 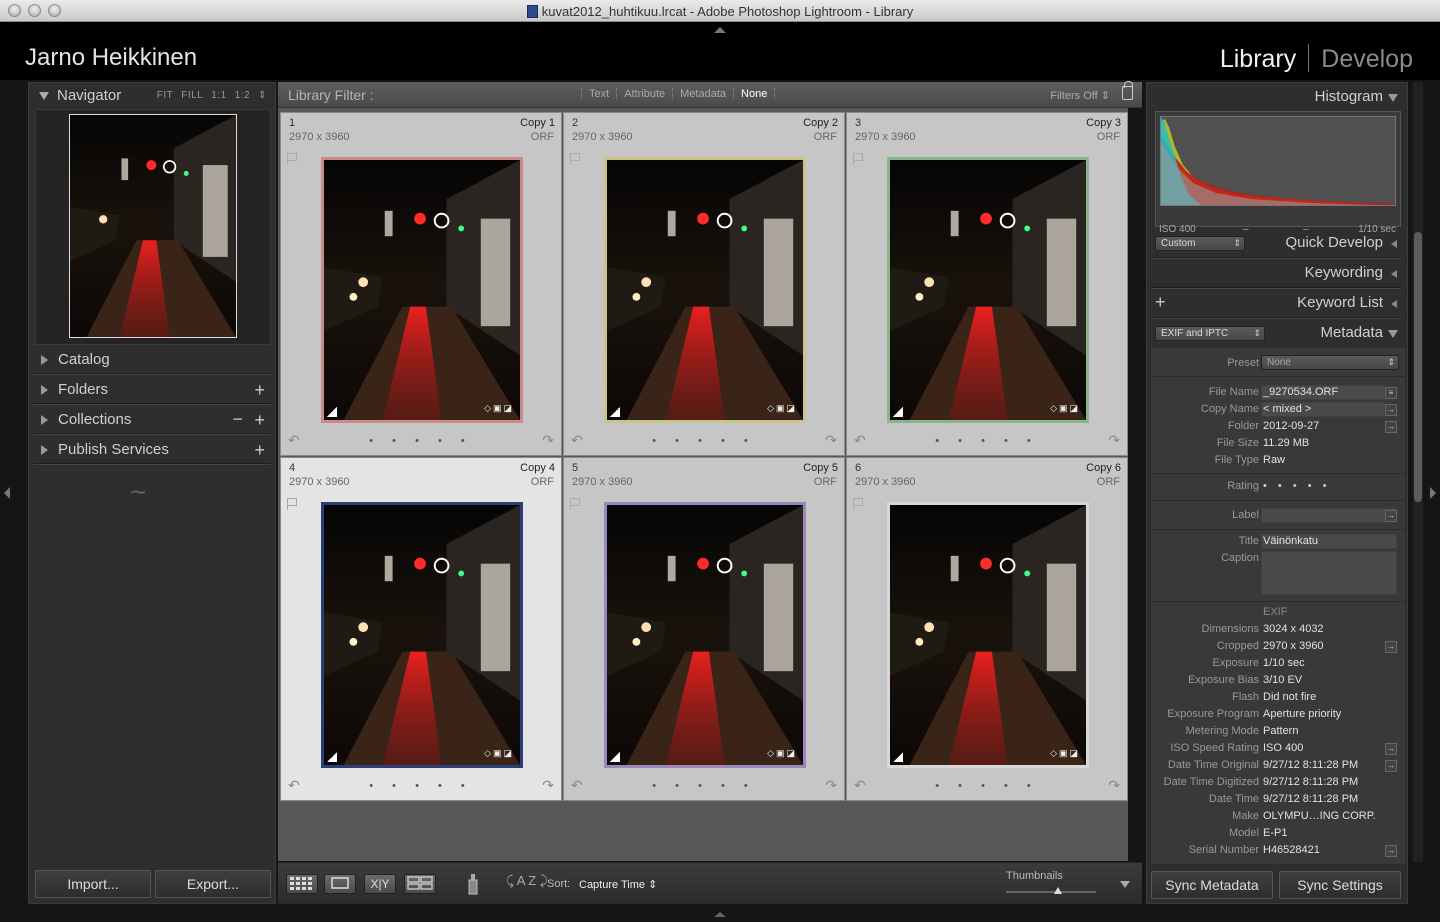 What do you see at coordinates (192, 95) in the screenshot?
I see `zoom-fill: FILL` at bounding box center [192, 95].